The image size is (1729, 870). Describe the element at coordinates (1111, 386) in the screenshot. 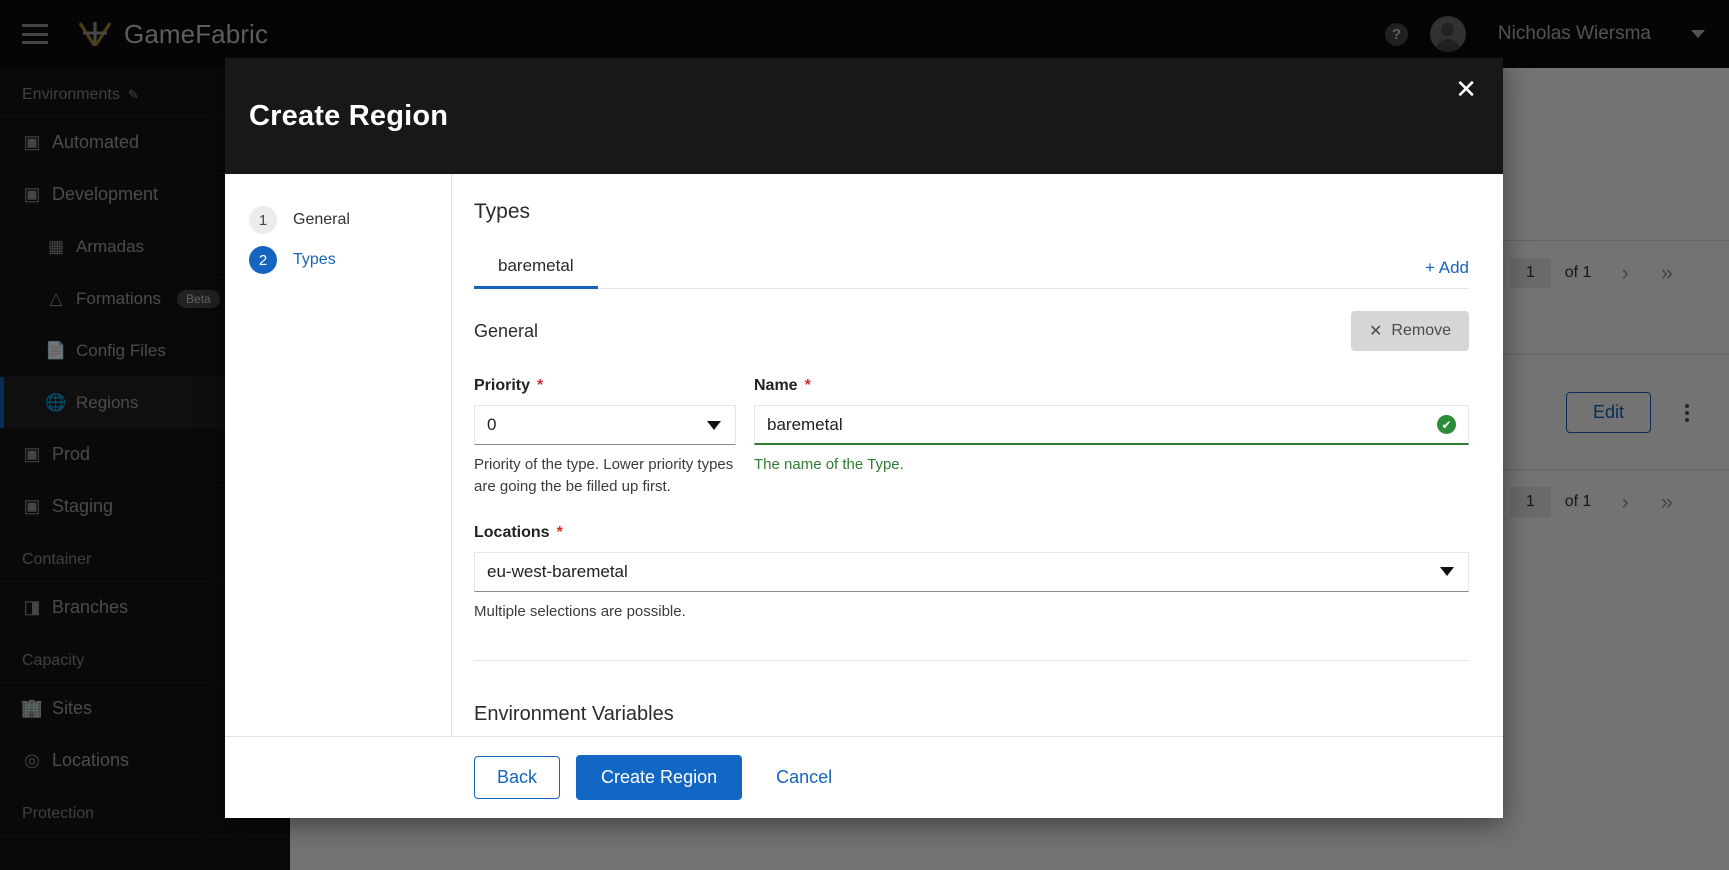

I see `name-label-wrap: Name *` at that location.